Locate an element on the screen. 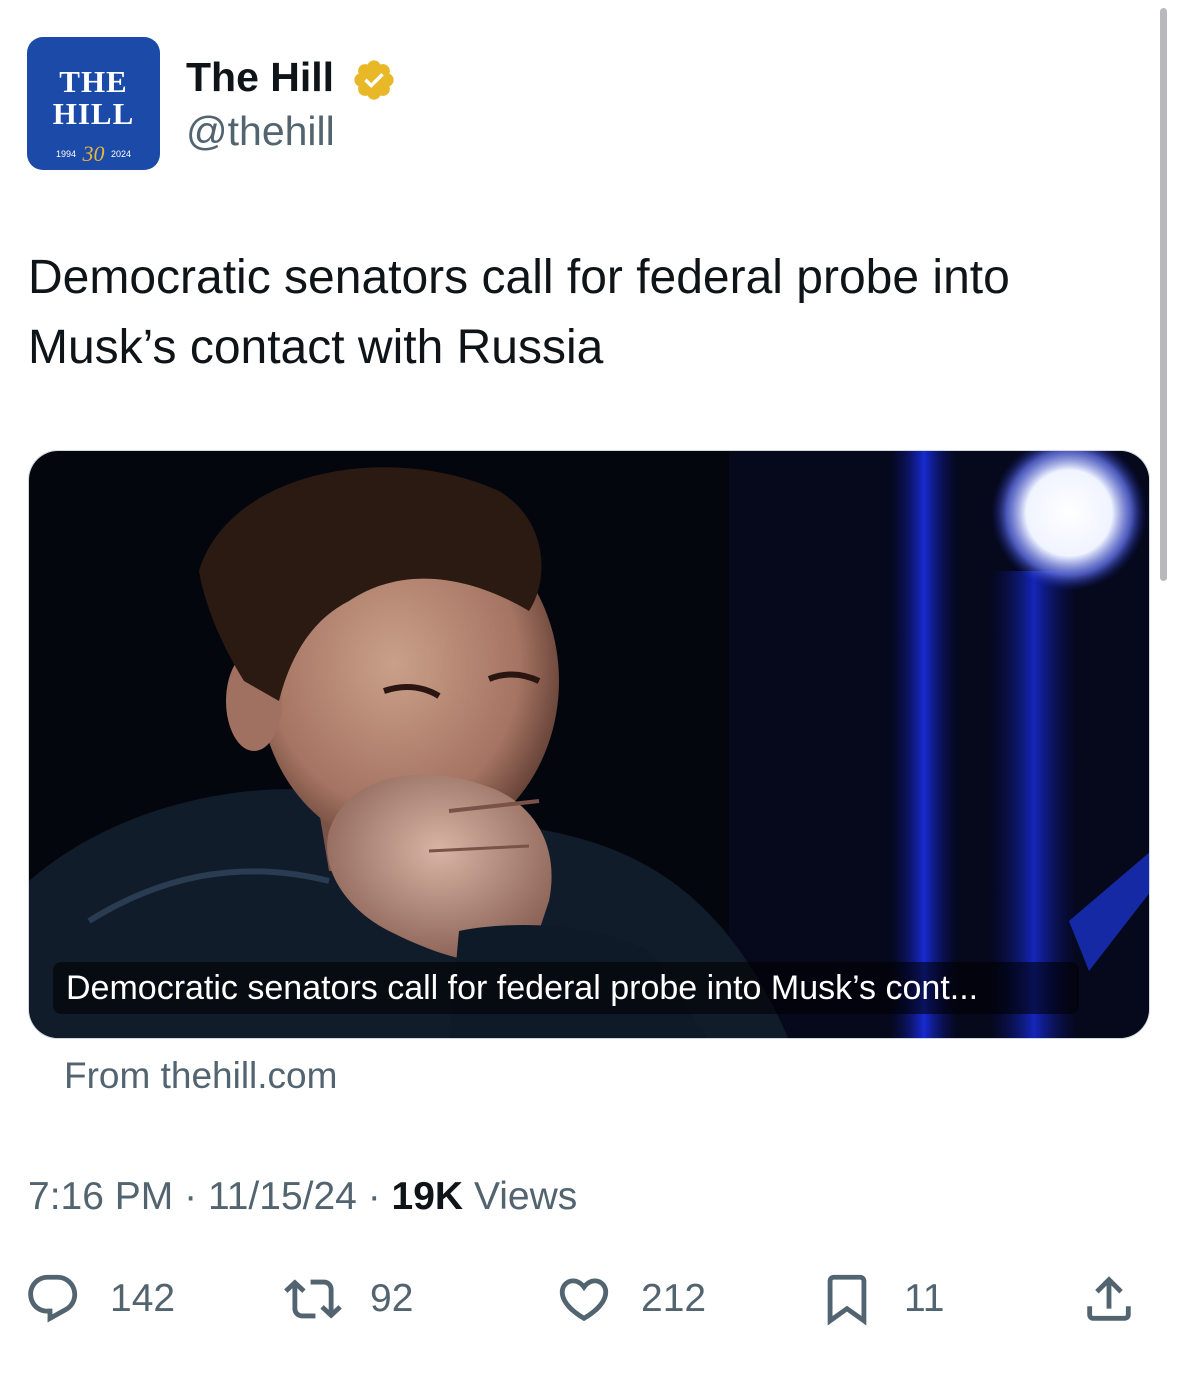 Image resolution: width=1179 pixels, height=1395 pixels. avatar-years: 1994 30 2024 is located at coordinates (93, 154).